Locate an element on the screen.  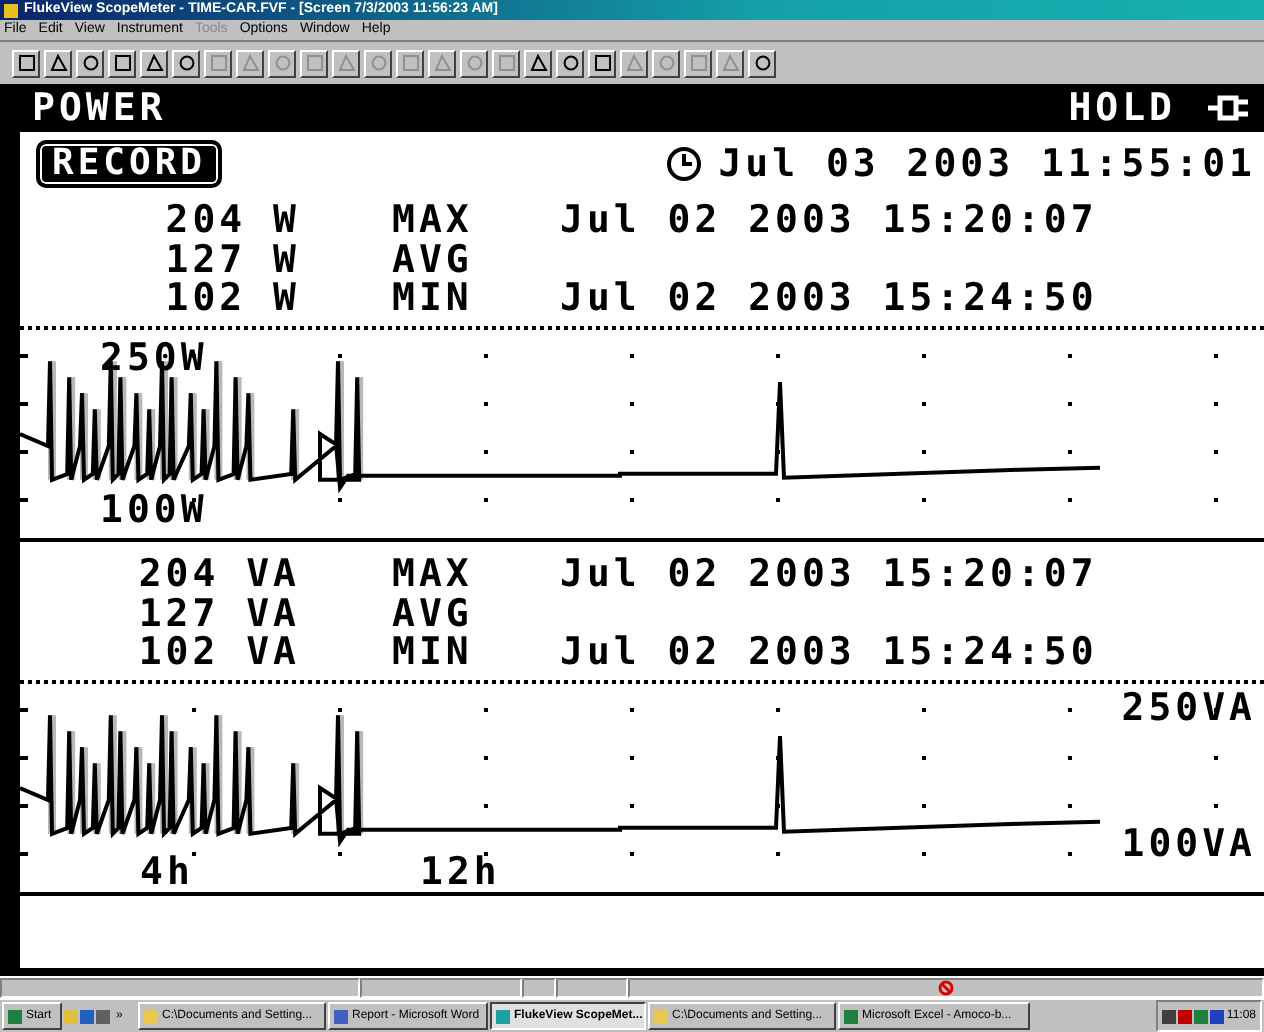
mode-label: POWER is located at coordinates (99, 108).